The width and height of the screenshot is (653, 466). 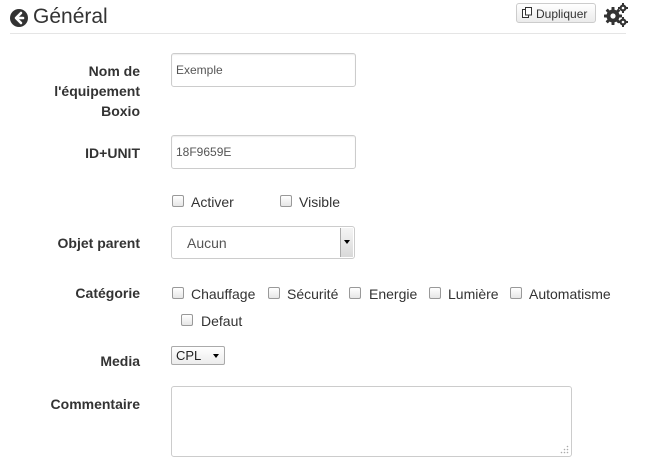 What do you see at coordinates (319, 202) in the screenshot?
I see `visible-label: Visible` at bounding box center [319, 202].